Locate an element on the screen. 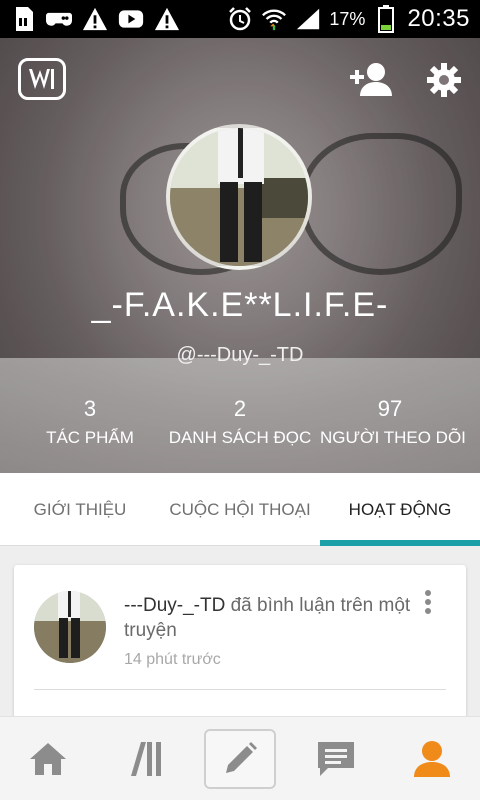 This screenshot has width=480, height=800. messages-icon is located at coordinates (336, 759).